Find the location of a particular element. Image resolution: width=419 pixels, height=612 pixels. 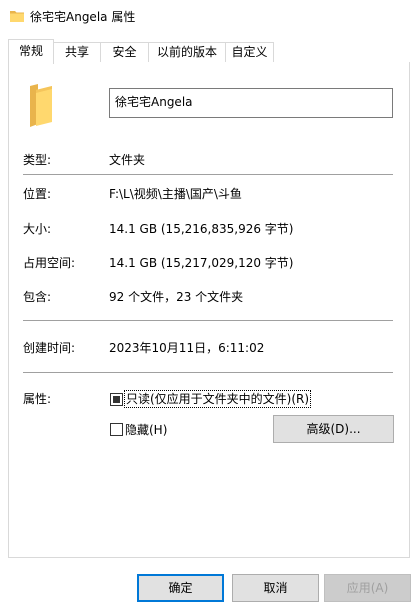

created-label: 创建时间: is located at coordinates (49, 348).